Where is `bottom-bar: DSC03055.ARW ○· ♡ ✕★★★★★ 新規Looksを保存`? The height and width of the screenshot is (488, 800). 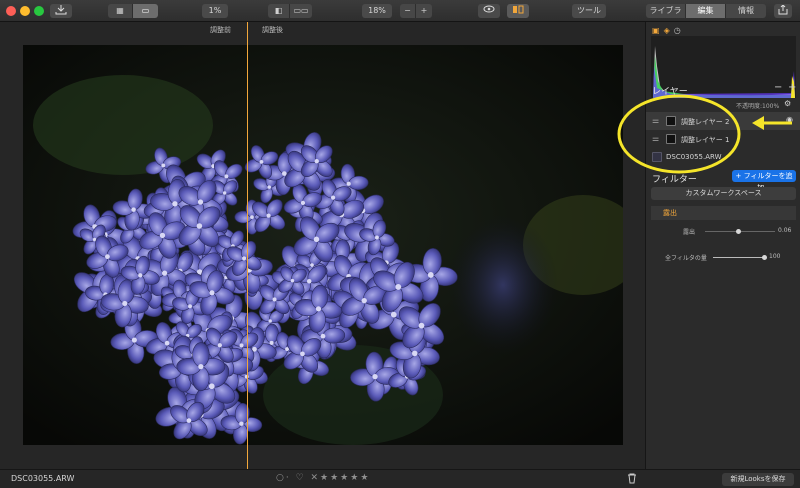
bottom-bar: DSC03055.ARW ○· ♡ ✕★★★★★ 新規Looksを保存 is located at coordinates (400, 478).